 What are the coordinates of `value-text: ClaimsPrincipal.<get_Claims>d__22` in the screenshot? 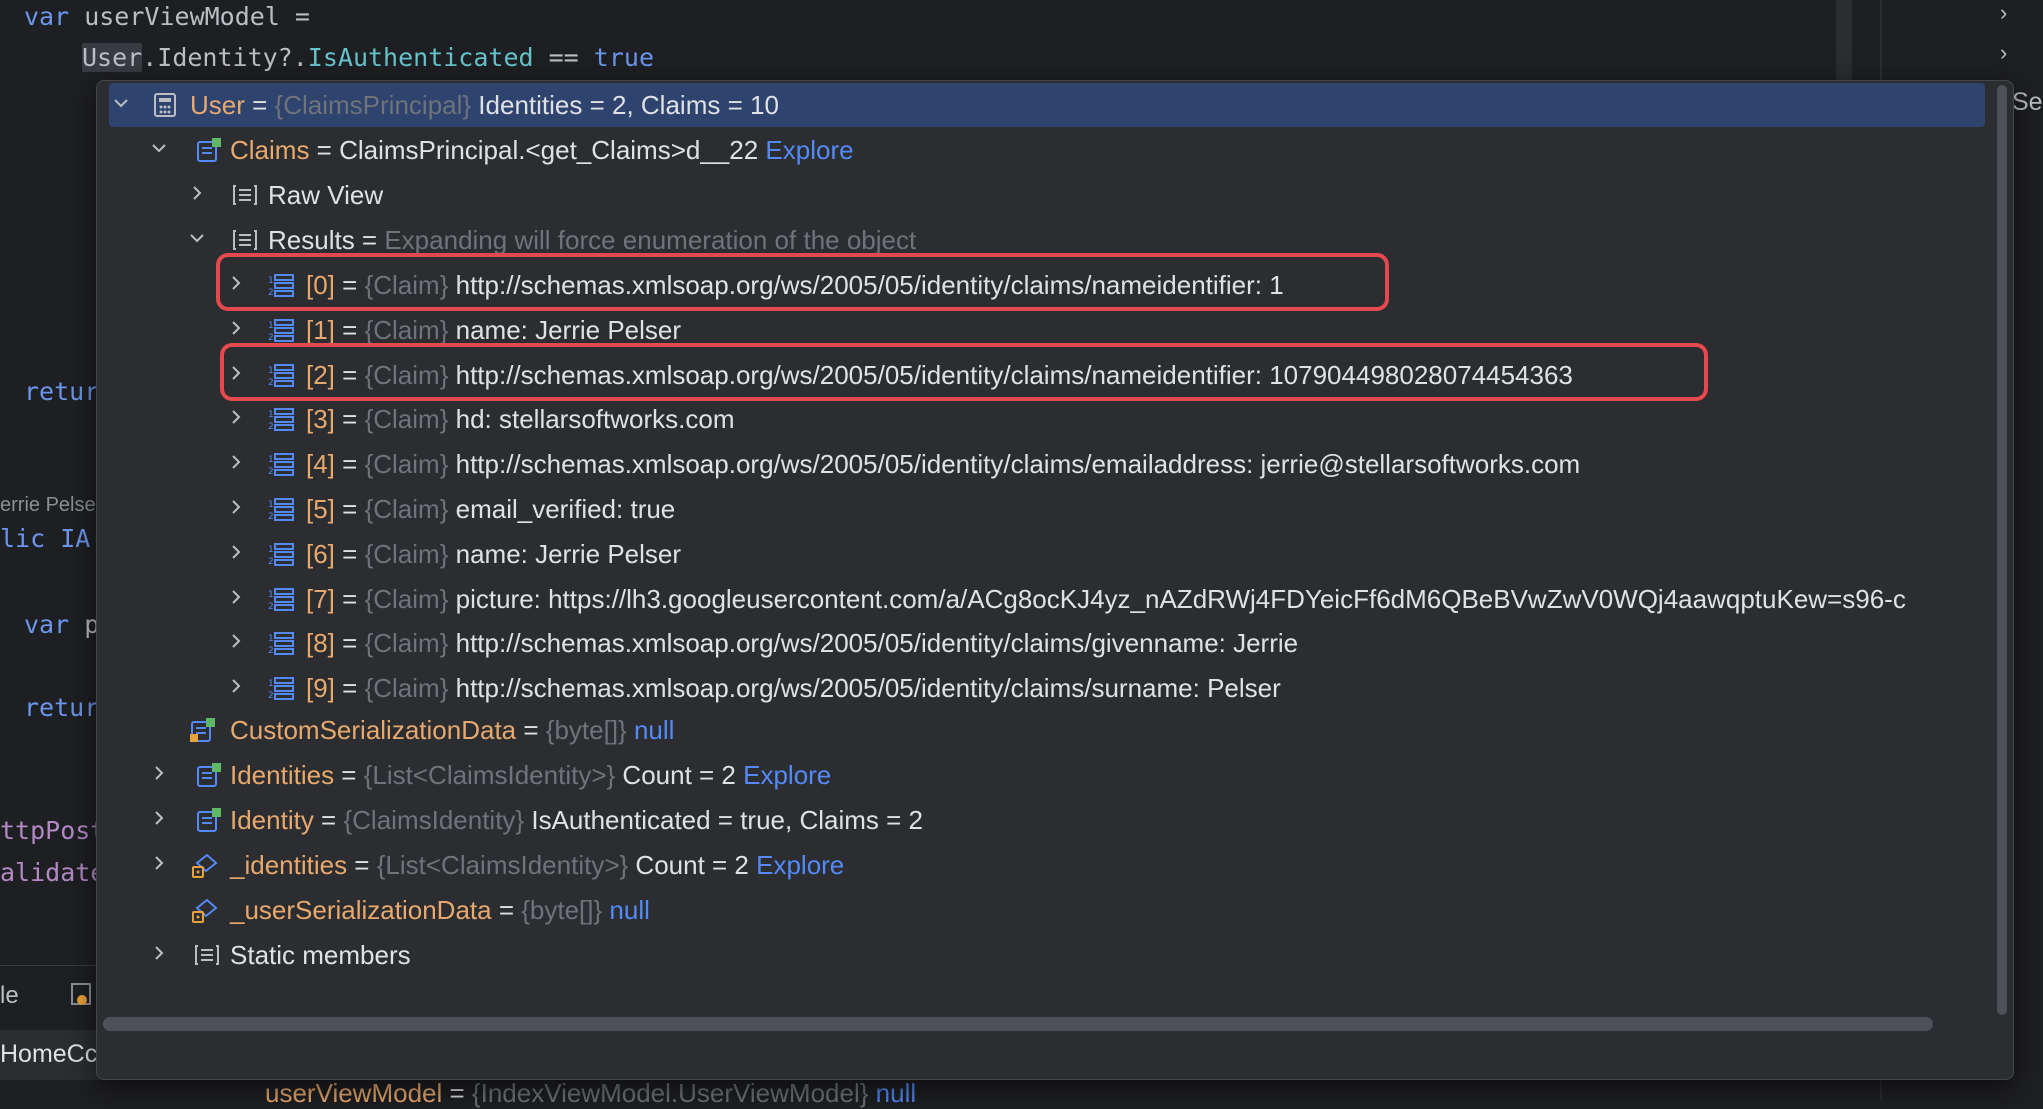 It's located at (552, 150).